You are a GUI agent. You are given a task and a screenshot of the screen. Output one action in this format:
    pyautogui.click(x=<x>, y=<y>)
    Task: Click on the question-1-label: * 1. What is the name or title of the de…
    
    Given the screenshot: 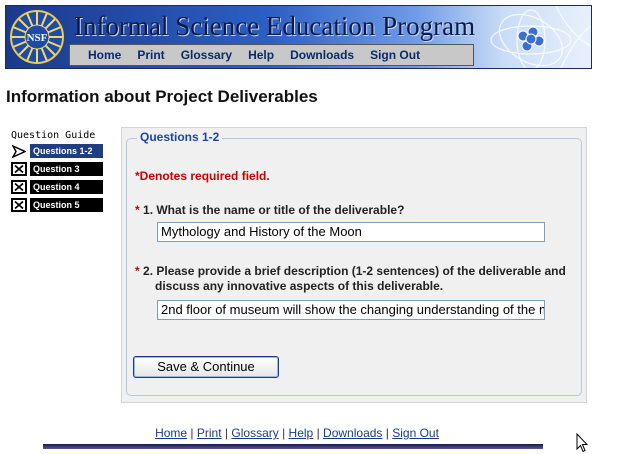 What is the action you would take?
    pyautogui.click(x=269, y=210)
    